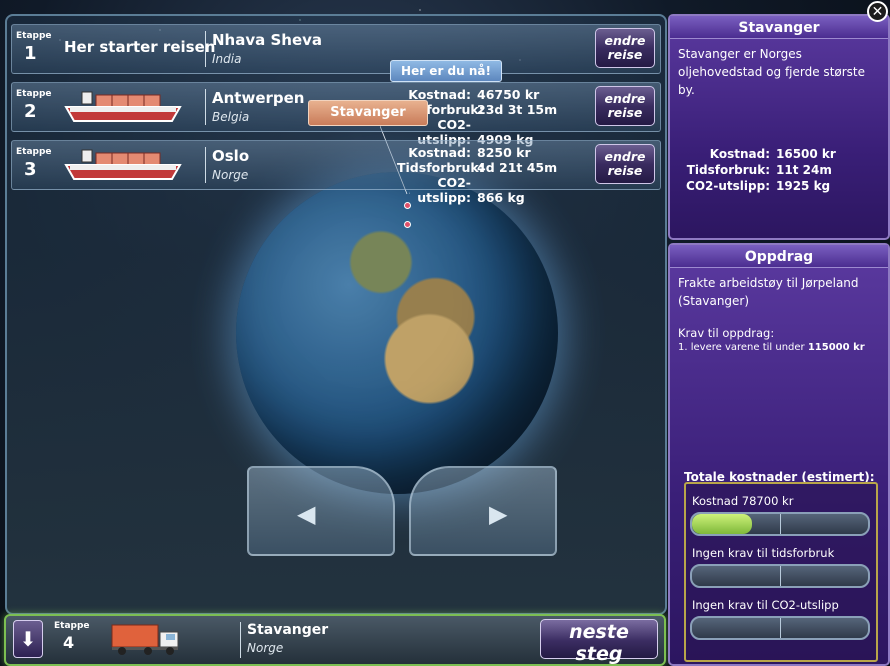  I want to click on arrow-down-icon: ⬇, so click(28, 639).